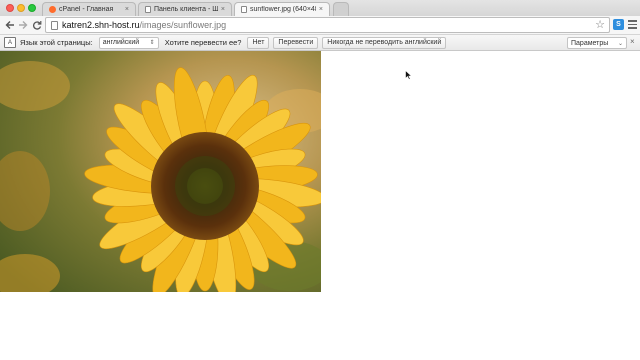 The image size is (640, 360). I want to click on arrow-left-icon, so click(9, 25).